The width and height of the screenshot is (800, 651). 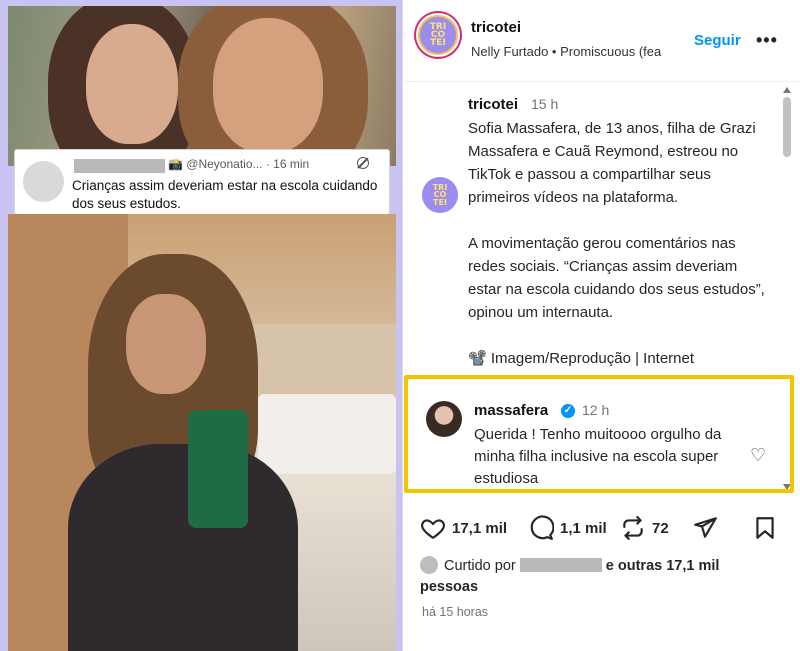 What do you see at coordinates (202, 86) in the screenshot?
I see `photo-selfie-top` at bounding box center [202, 86].